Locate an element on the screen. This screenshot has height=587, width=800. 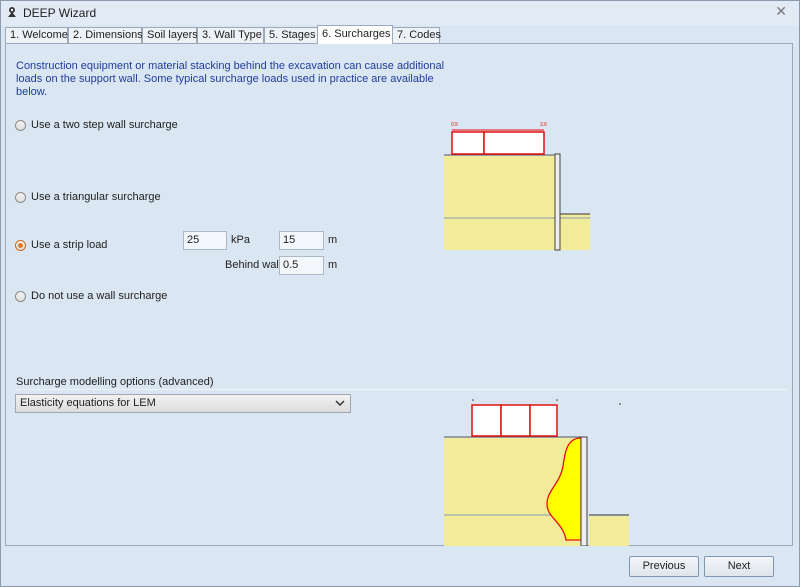
tab-stages: 5. Stages is located at coordinates (291, 35).